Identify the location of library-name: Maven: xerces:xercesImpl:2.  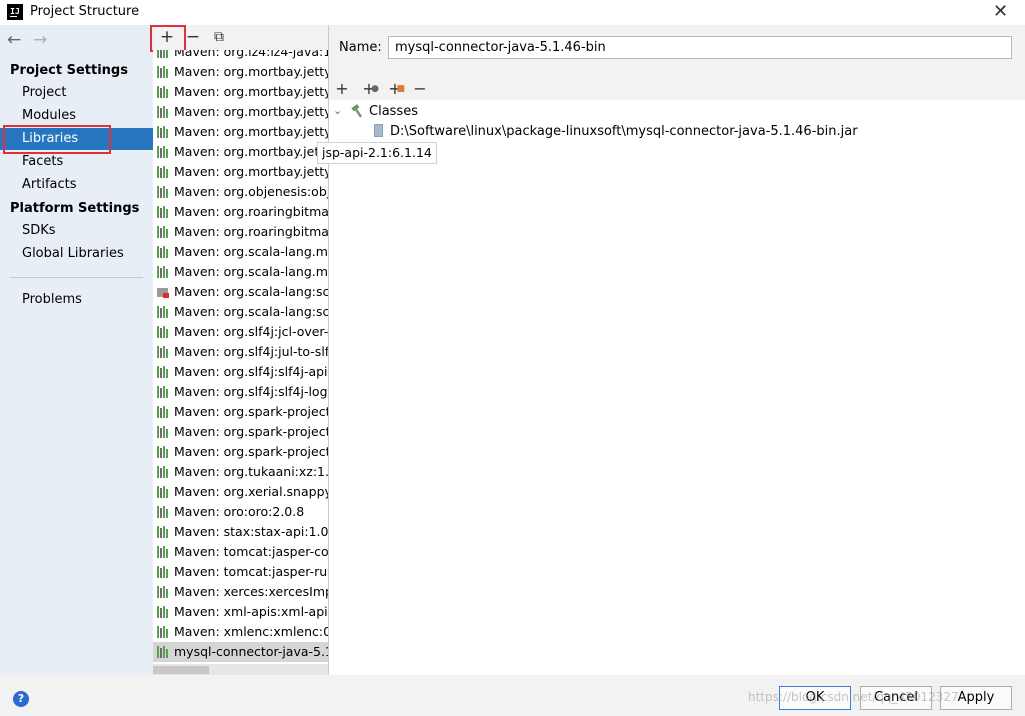
(251, 591).